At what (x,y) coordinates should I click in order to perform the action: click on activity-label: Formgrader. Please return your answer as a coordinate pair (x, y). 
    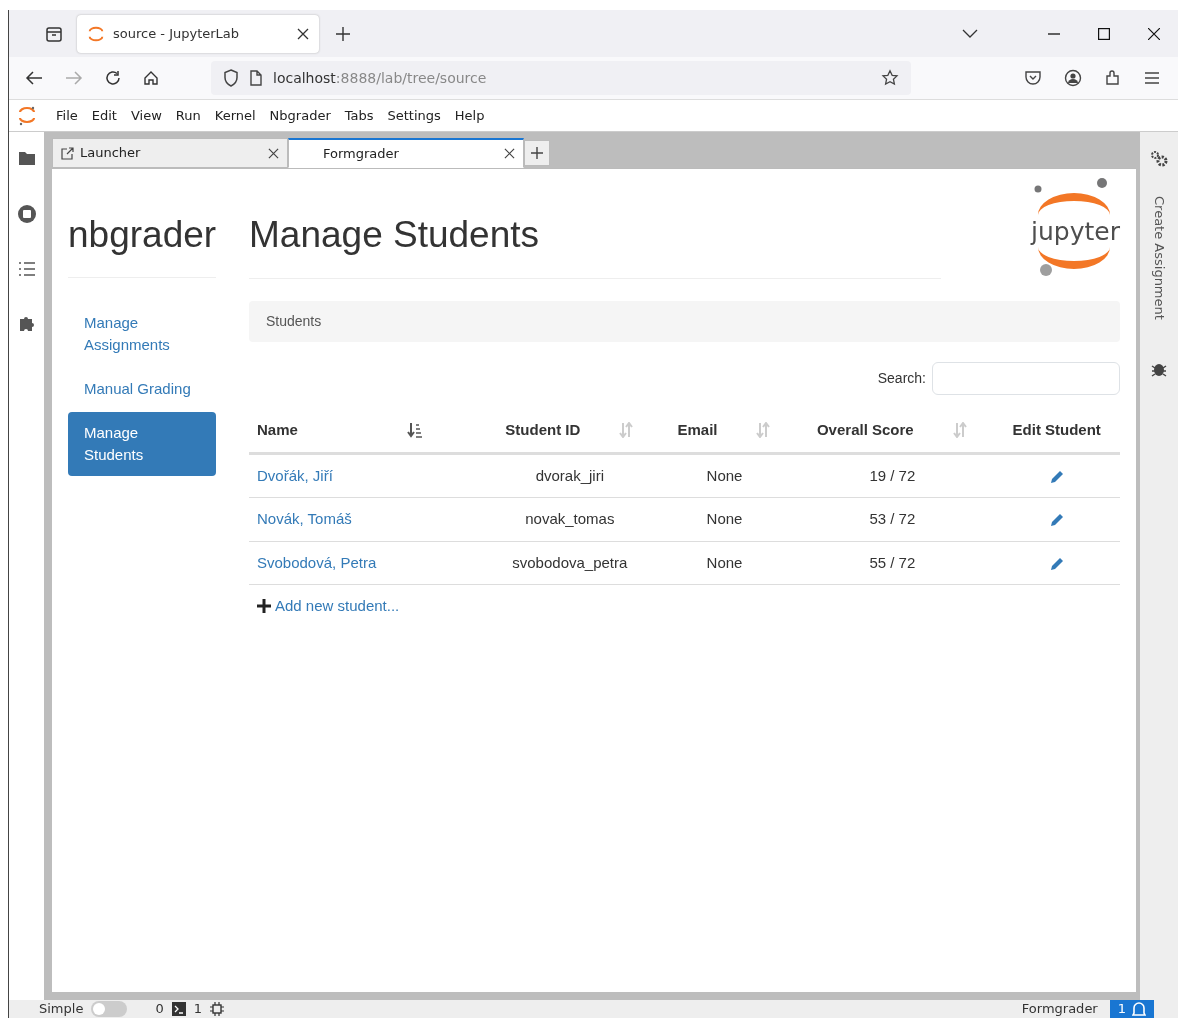
    Looking at the image, I should click on (1059, 1009).